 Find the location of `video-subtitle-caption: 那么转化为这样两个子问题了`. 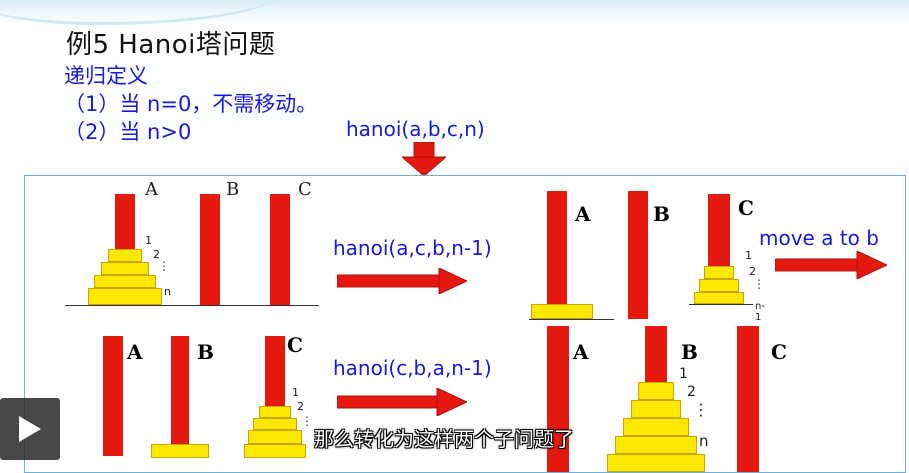

video-subtitle-caption: 那么转化为这样两个子问题了 is located at coordinates (444, 439).